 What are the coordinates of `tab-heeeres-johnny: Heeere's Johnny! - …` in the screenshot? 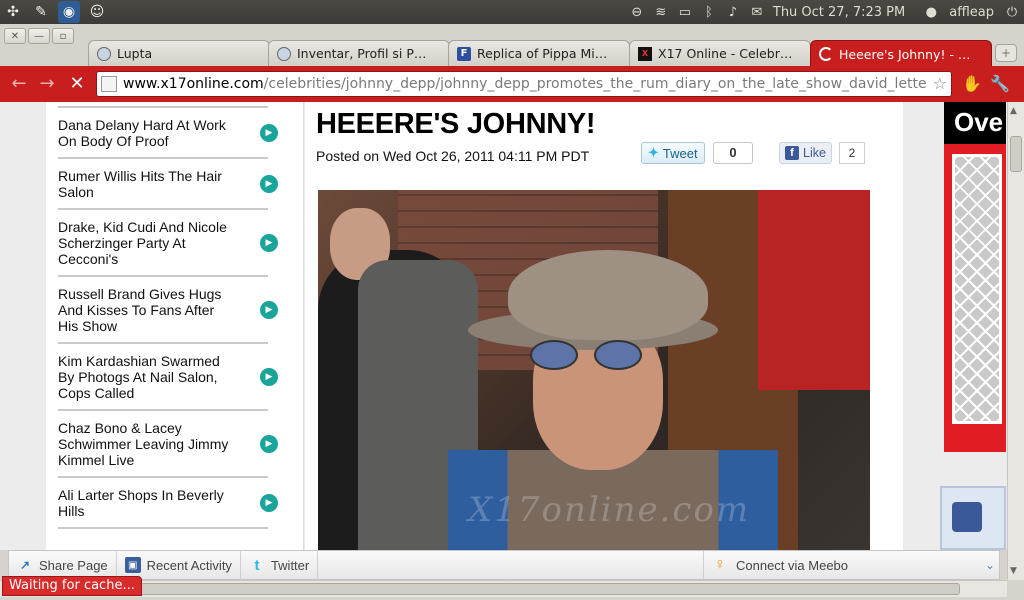 It's located at (901, 53).